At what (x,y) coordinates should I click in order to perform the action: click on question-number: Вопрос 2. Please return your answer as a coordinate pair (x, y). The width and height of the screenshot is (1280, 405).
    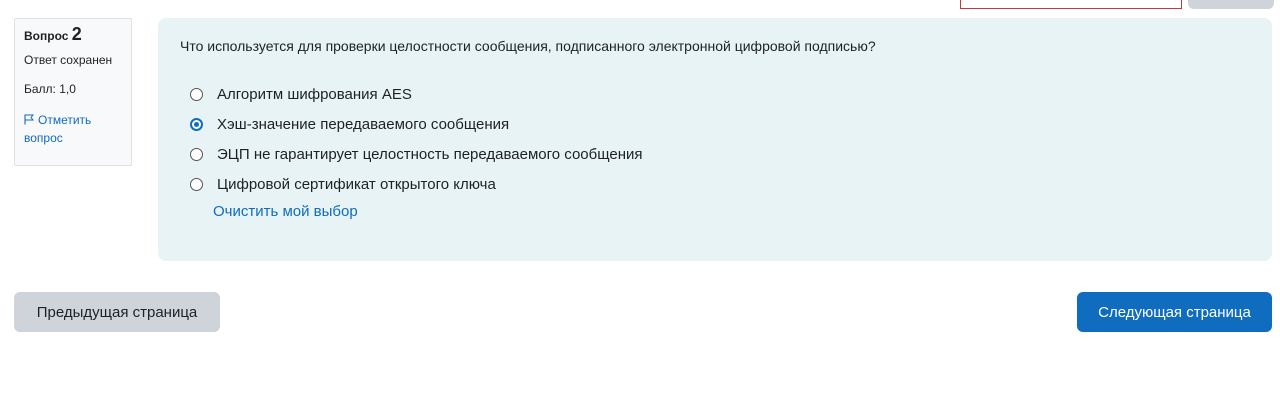
    Looking at the image, I should click on (77, 34).